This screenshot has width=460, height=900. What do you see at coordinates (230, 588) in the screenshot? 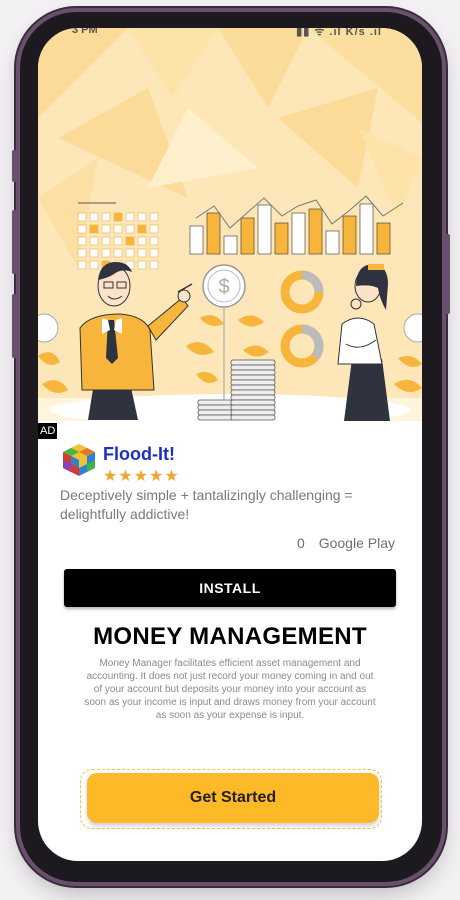
I see `install-button: INSTALL` at bounding box center [230, 588].